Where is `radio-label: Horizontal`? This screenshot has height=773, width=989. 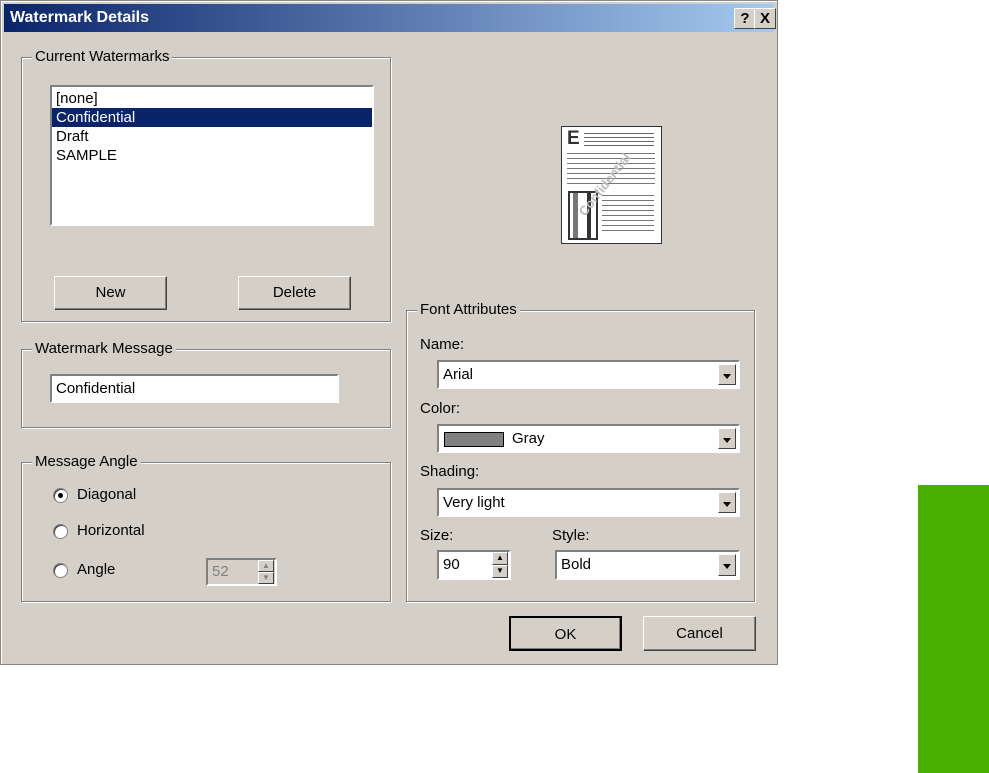 radio-label: Horizontal is located at coordinates (111, 530).